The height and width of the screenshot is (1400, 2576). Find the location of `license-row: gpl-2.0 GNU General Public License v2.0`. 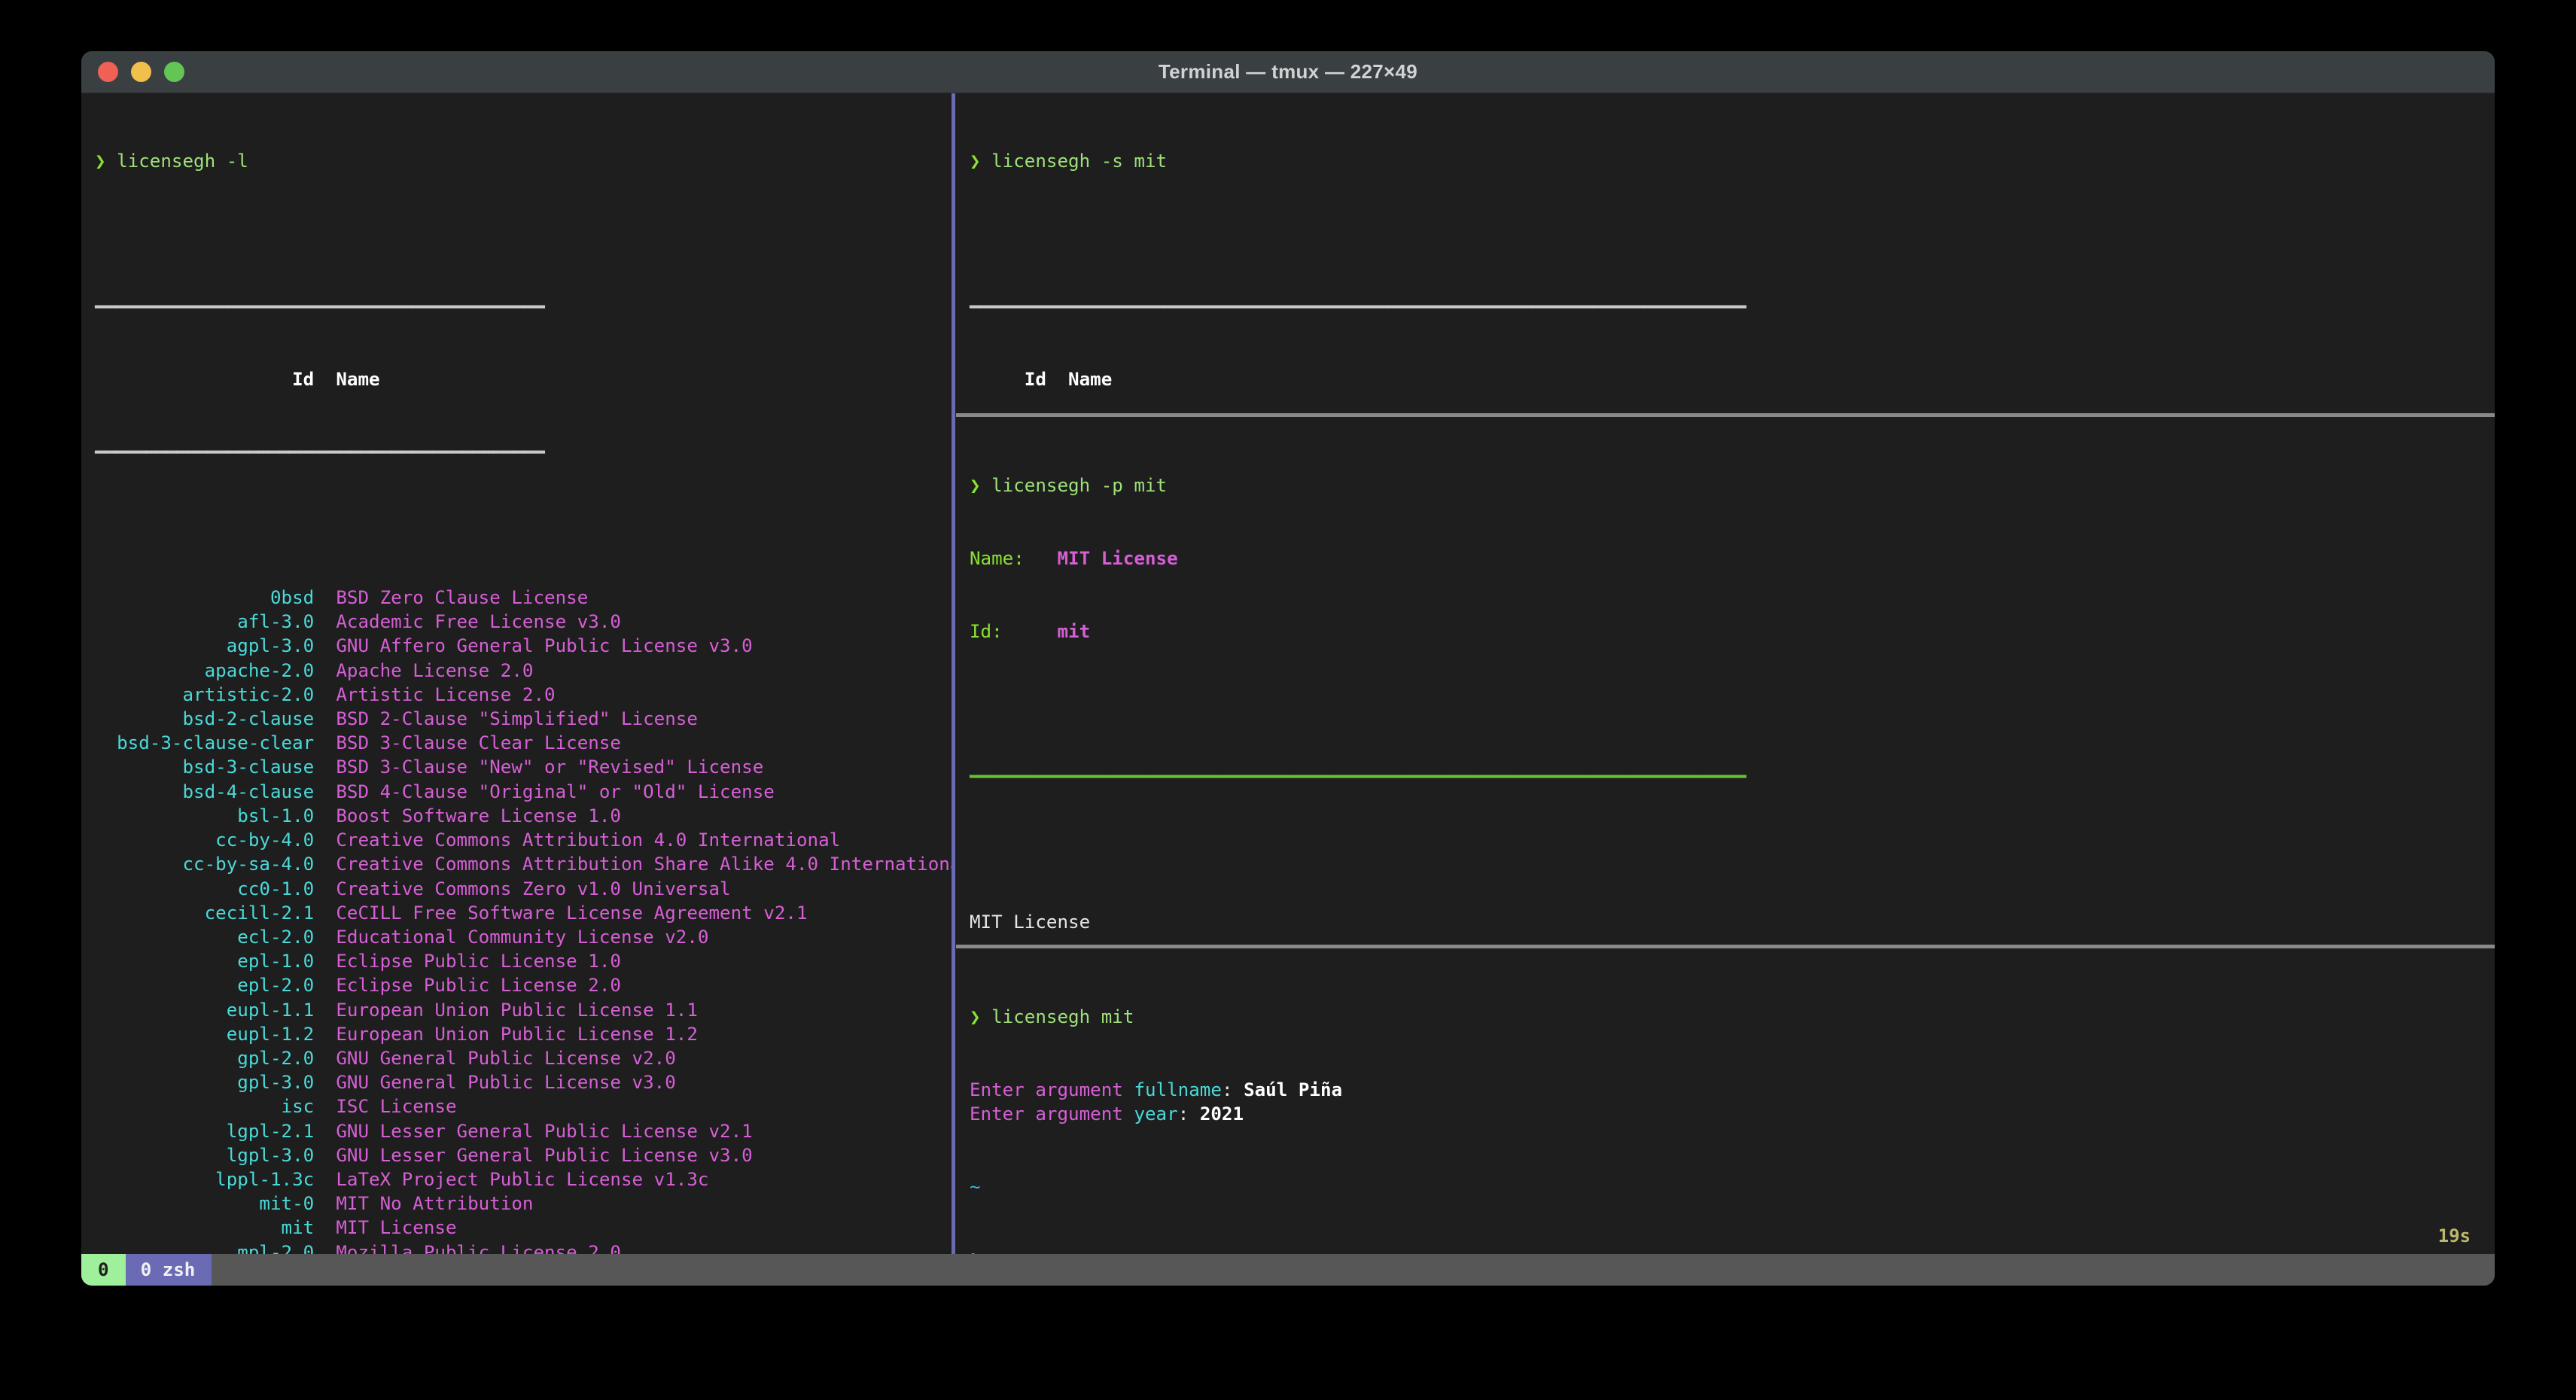

license-row: gpl-2.0 GNU General Public License v2.0 is located at coordinates (523, 1058).